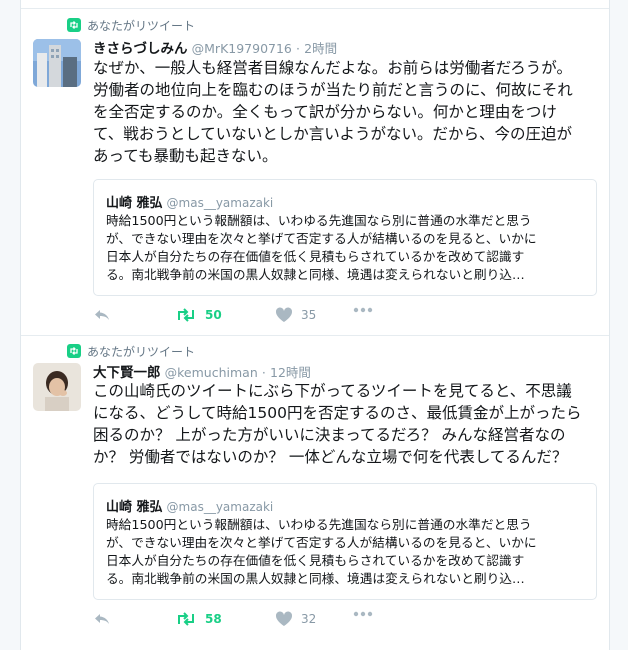 This screenshot has width=628, height=650. What do you see at coordinates (320, 48) in the screenshot?
I see `tweet-timestamp: 2時間` at bounding box center [320, 48].